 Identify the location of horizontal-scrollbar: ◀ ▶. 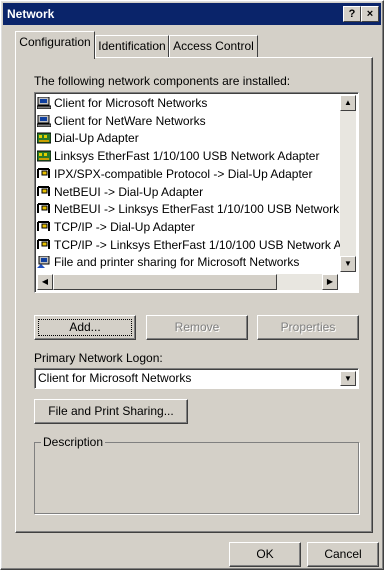
(187, 282).